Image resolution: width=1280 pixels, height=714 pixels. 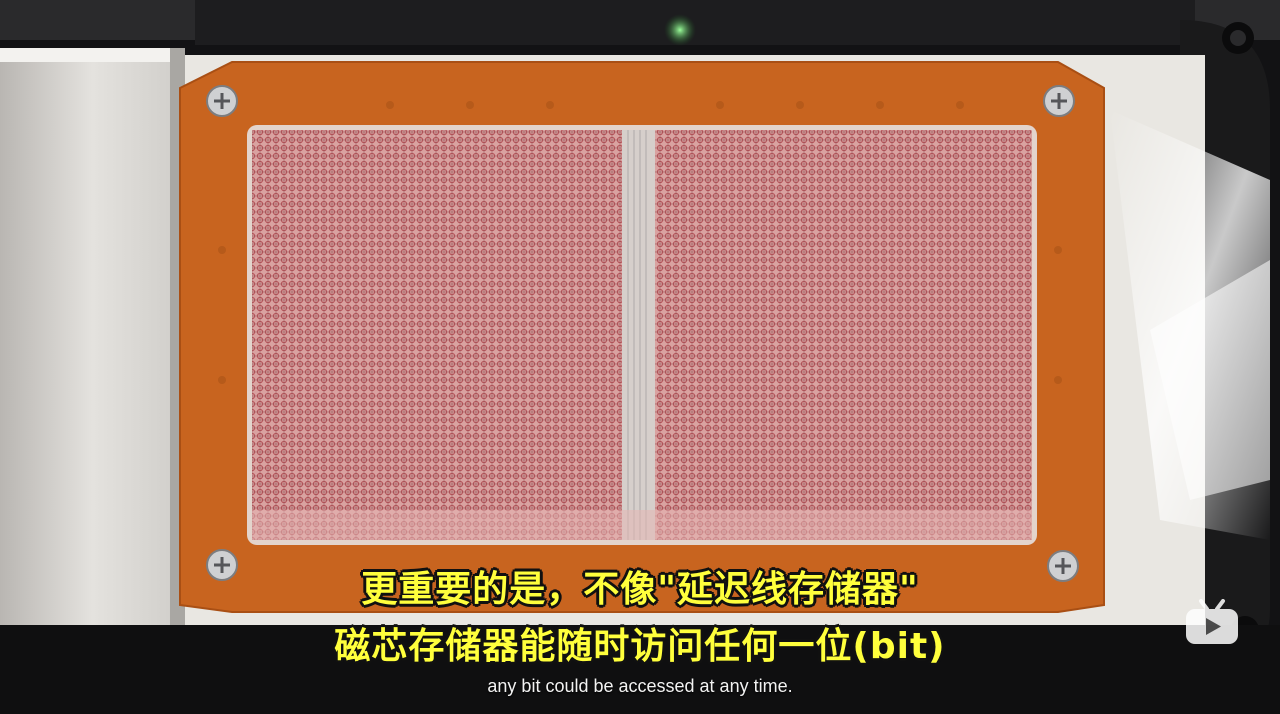 I want to click on bilibili-tv-icon, so click(x=1212, y=621).